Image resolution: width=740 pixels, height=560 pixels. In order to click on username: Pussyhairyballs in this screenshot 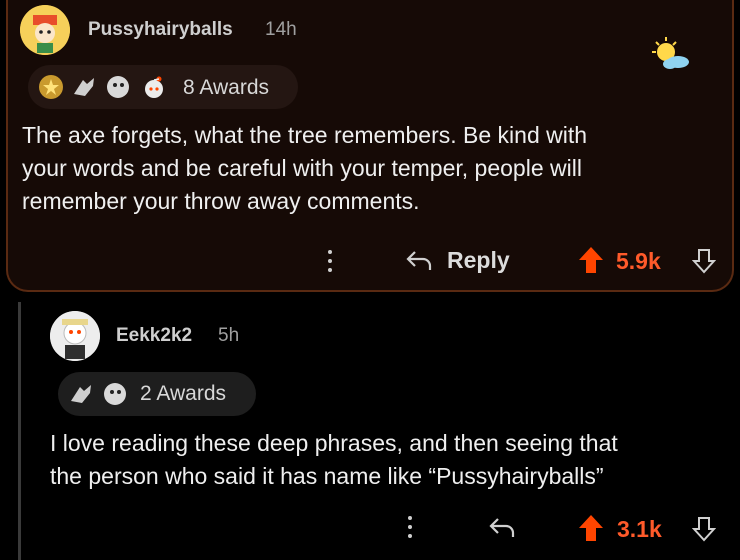, I will do `click(160, 30)`.